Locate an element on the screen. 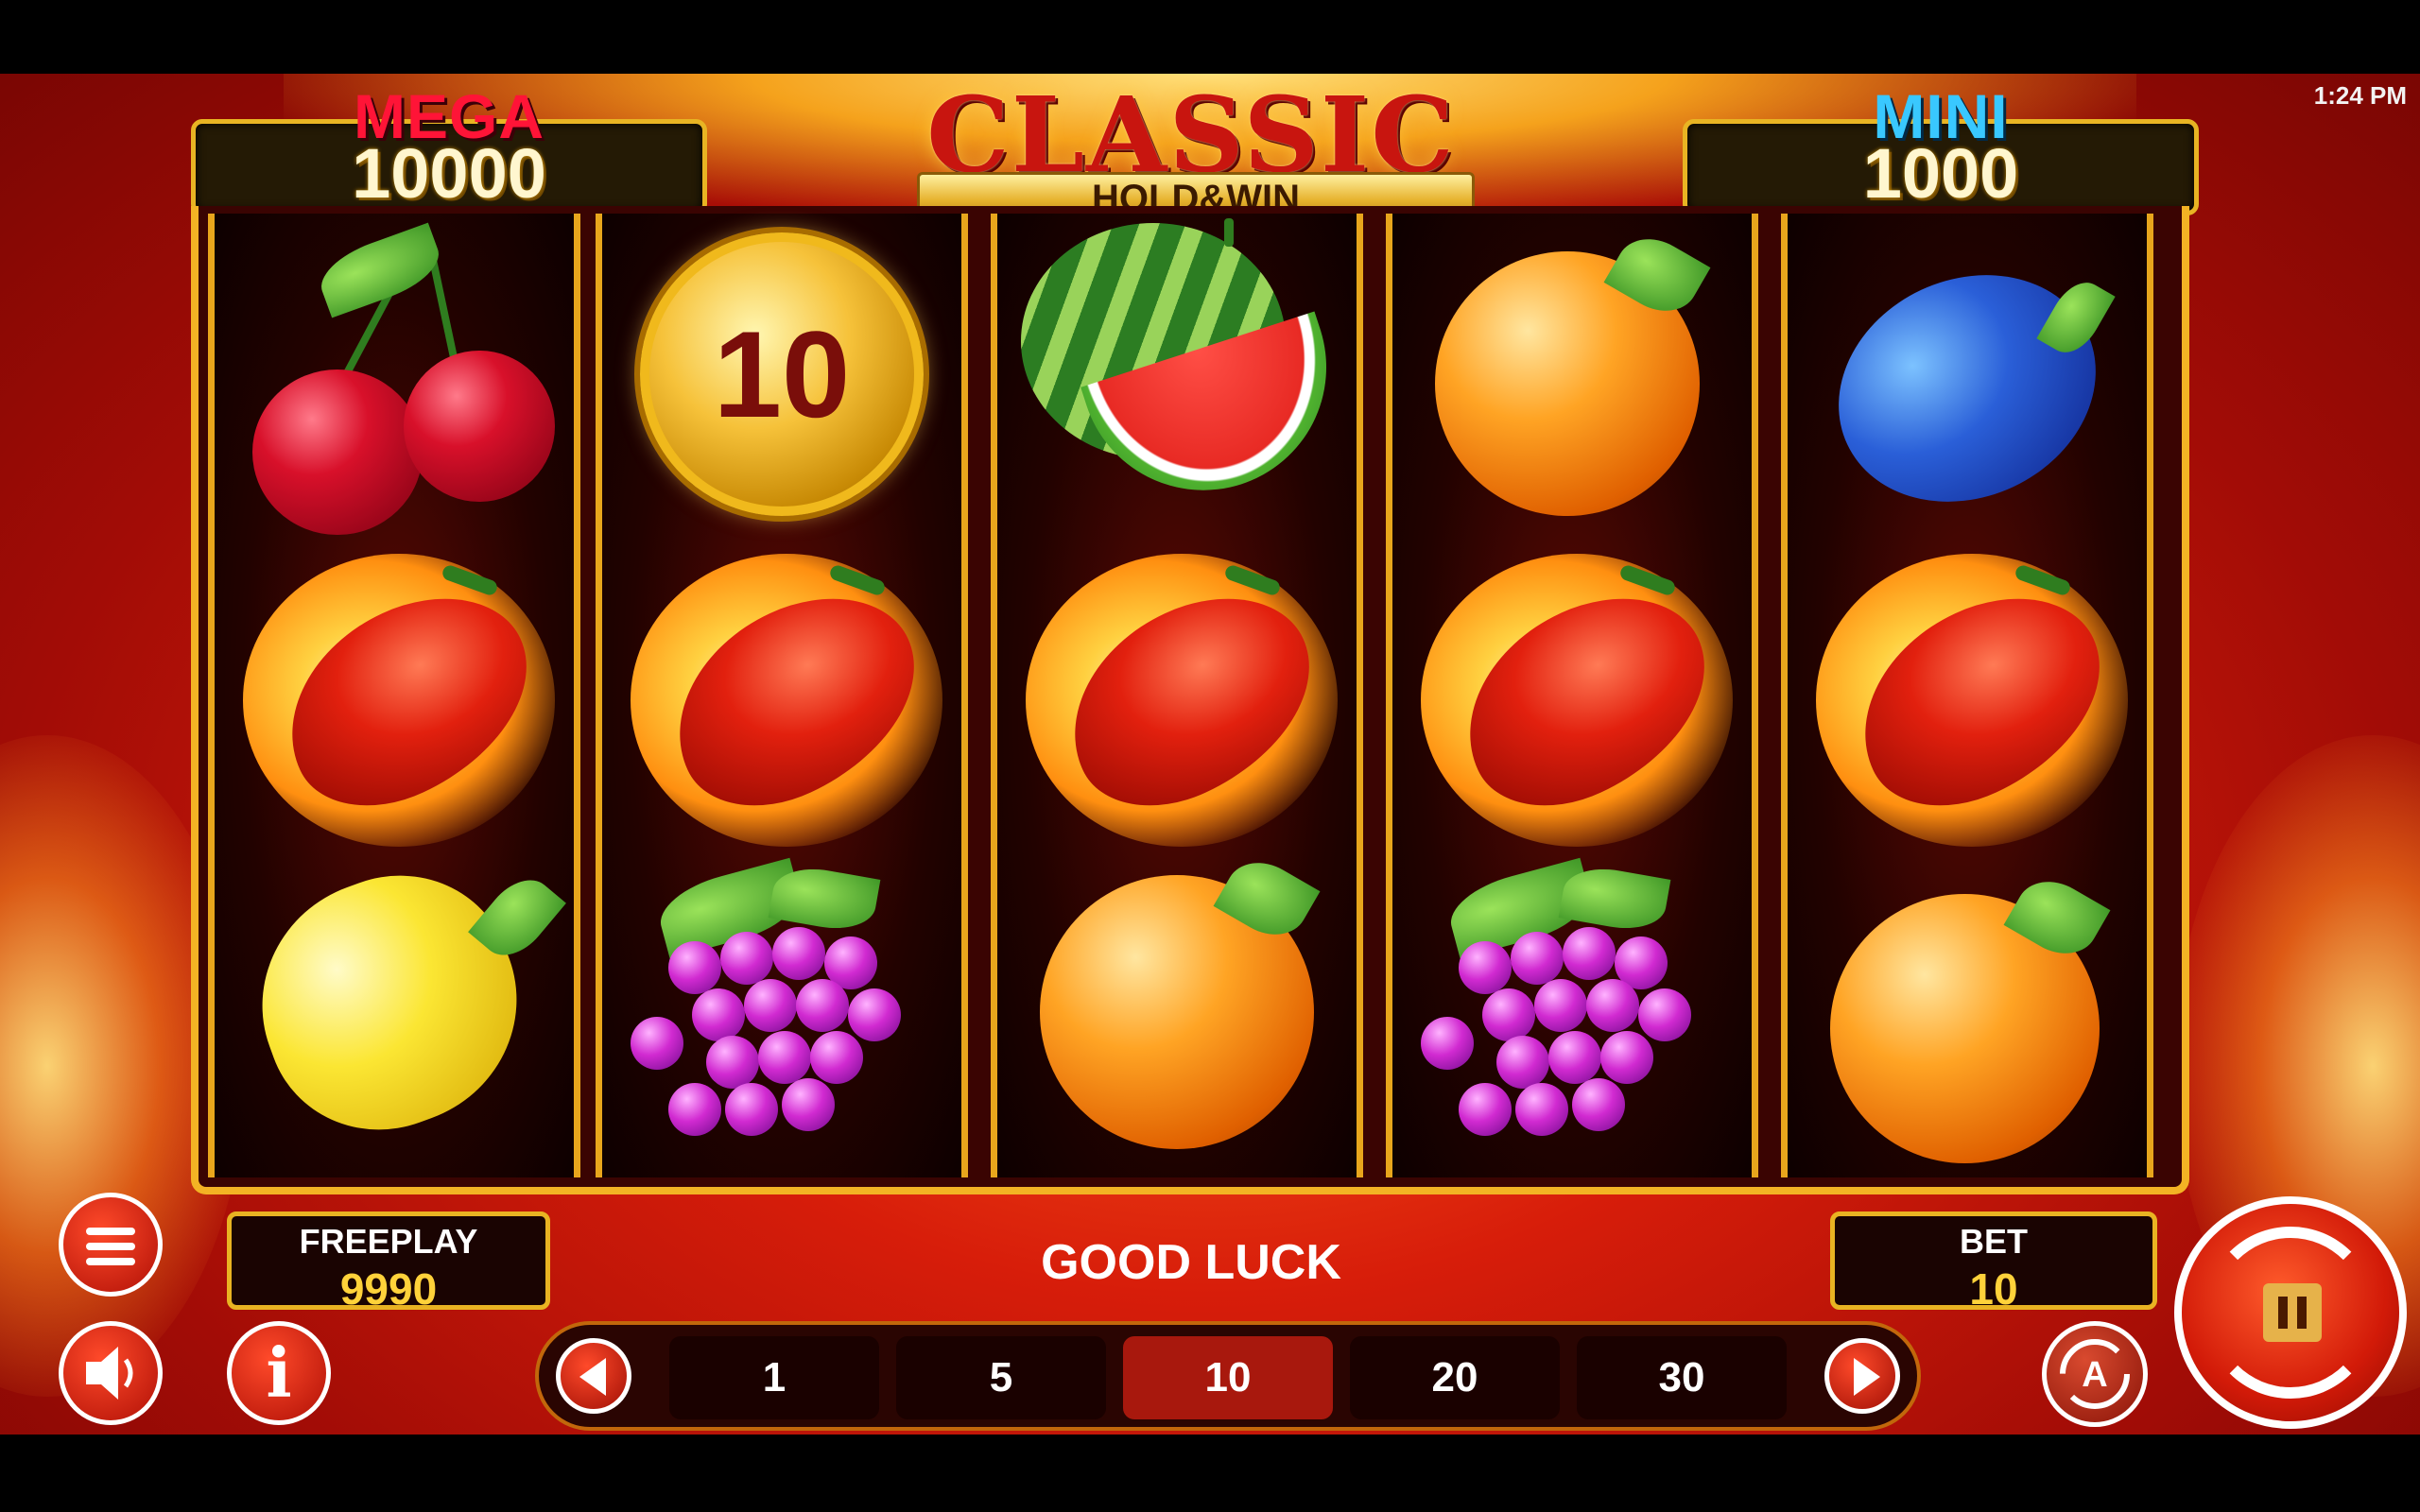 The image size is (2420, 1512). mega-jackpot: MEGA 10000 is located at coordinates (449, 148).